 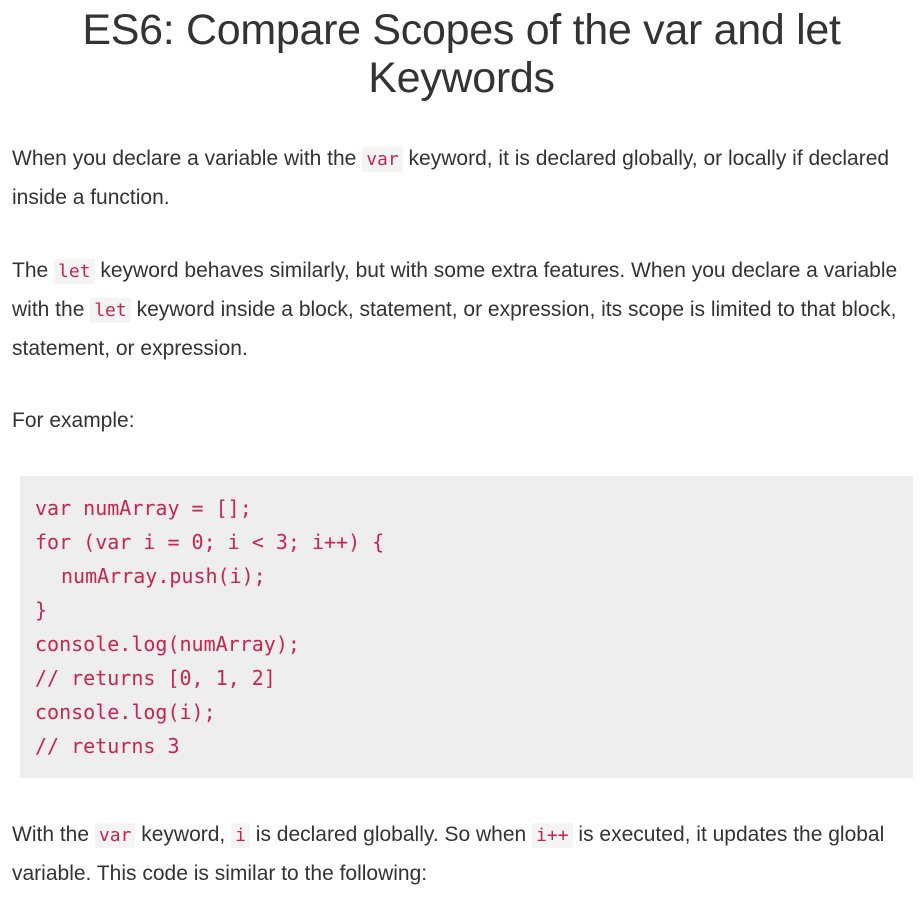 What do you see at coordinates (107, 746) in the screenshot?
I see `code-line: // returns 3` at bounding box center [107, 746].